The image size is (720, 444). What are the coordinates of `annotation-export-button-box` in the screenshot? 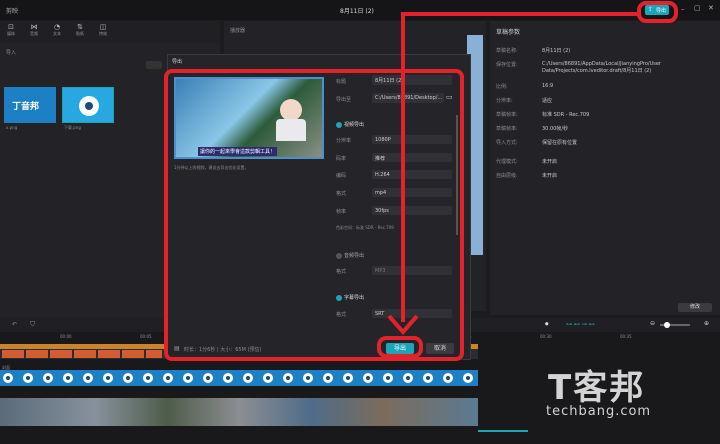 It's located at (400, 347).